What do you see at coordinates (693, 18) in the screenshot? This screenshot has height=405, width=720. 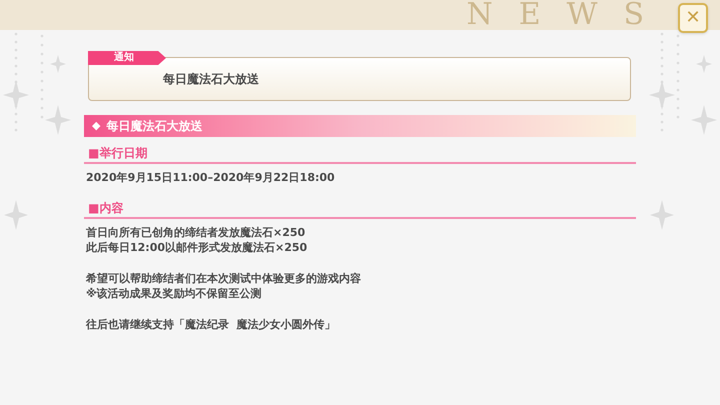 I see `close-button: ✕` at bounding box center [693, 18].